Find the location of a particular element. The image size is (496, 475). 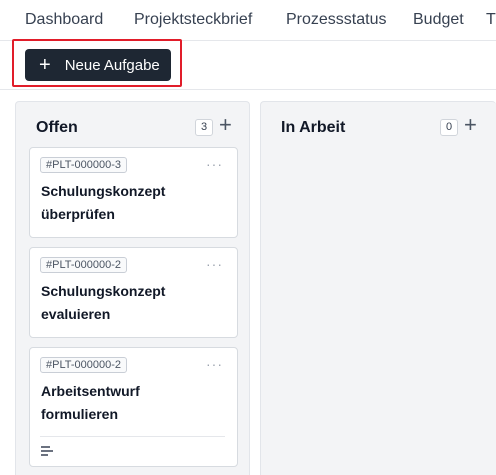

toolbar-divider is located at coordinates (248, 89).